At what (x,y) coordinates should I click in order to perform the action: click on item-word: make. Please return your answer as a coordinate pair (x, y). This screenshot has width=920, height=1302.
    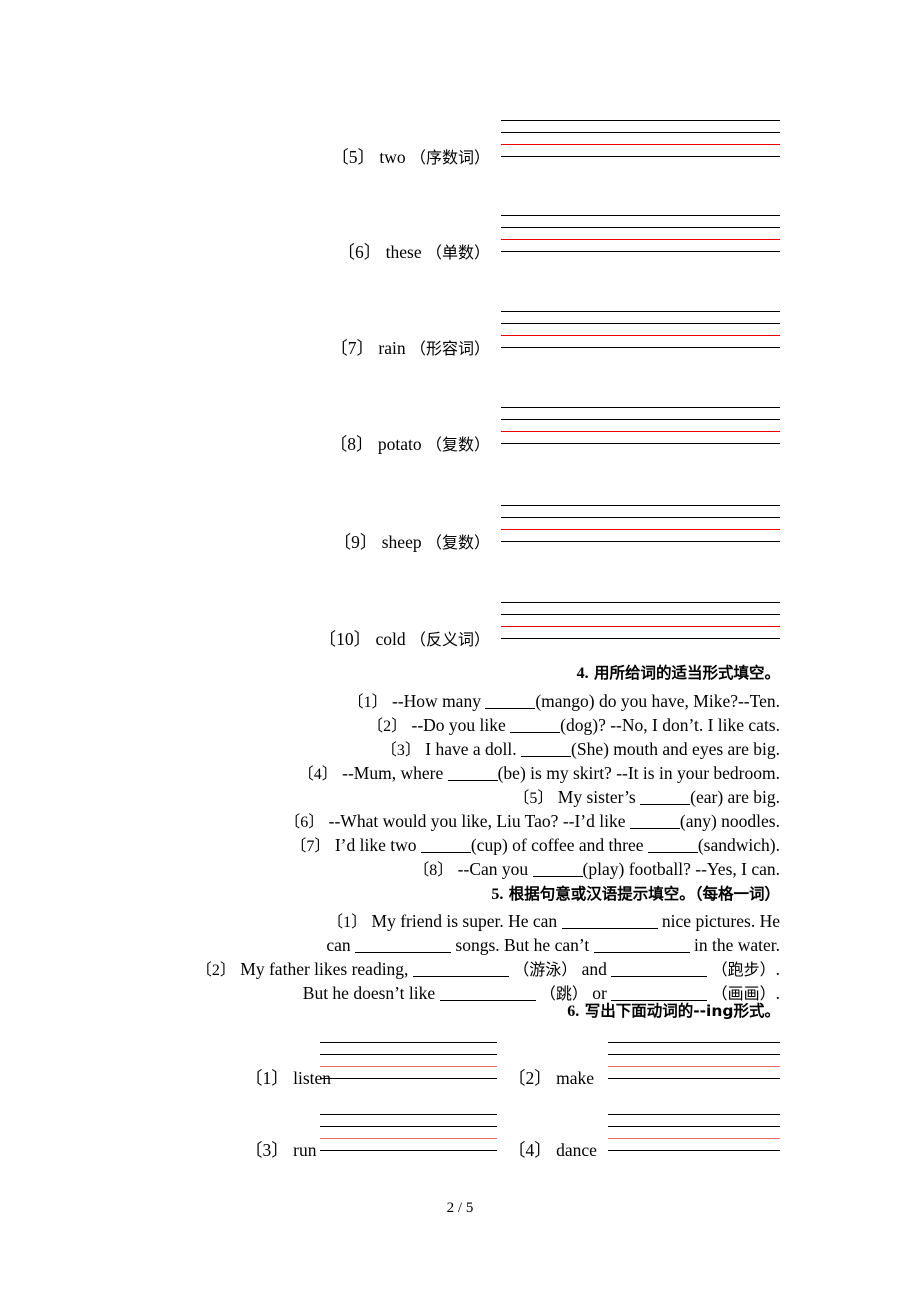
    Looking at the image, I should click on (575, 1078).